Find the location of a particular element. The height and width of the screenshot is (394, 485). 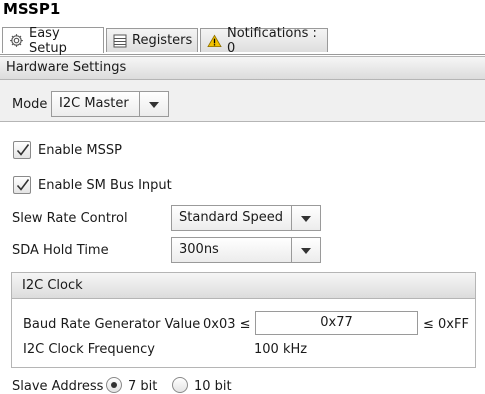

tab-registers: Registers is located at coordinates (152, 40).